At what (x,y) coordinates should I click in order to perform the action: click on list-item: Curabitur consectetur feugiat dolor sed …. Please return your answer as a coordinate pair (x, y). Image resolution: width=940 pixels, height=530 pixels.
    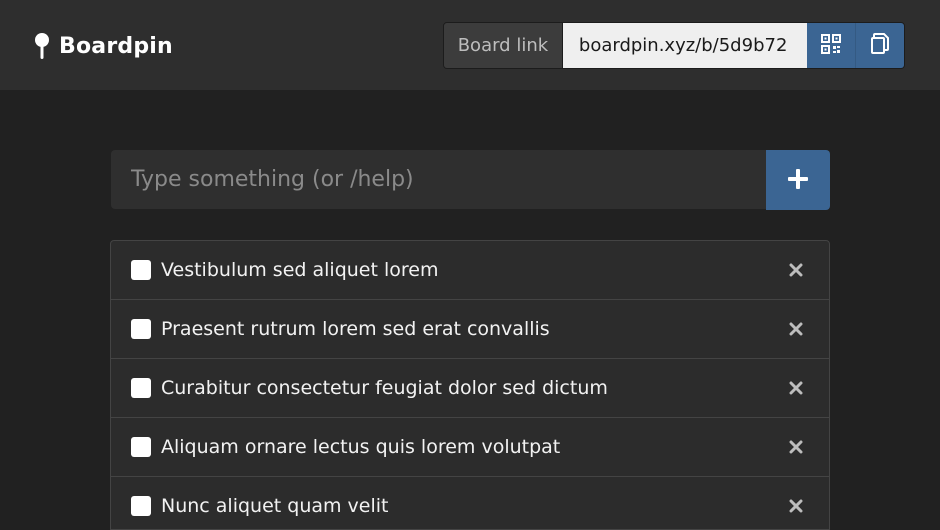
    Looking at the image, I should click on (470, 388).